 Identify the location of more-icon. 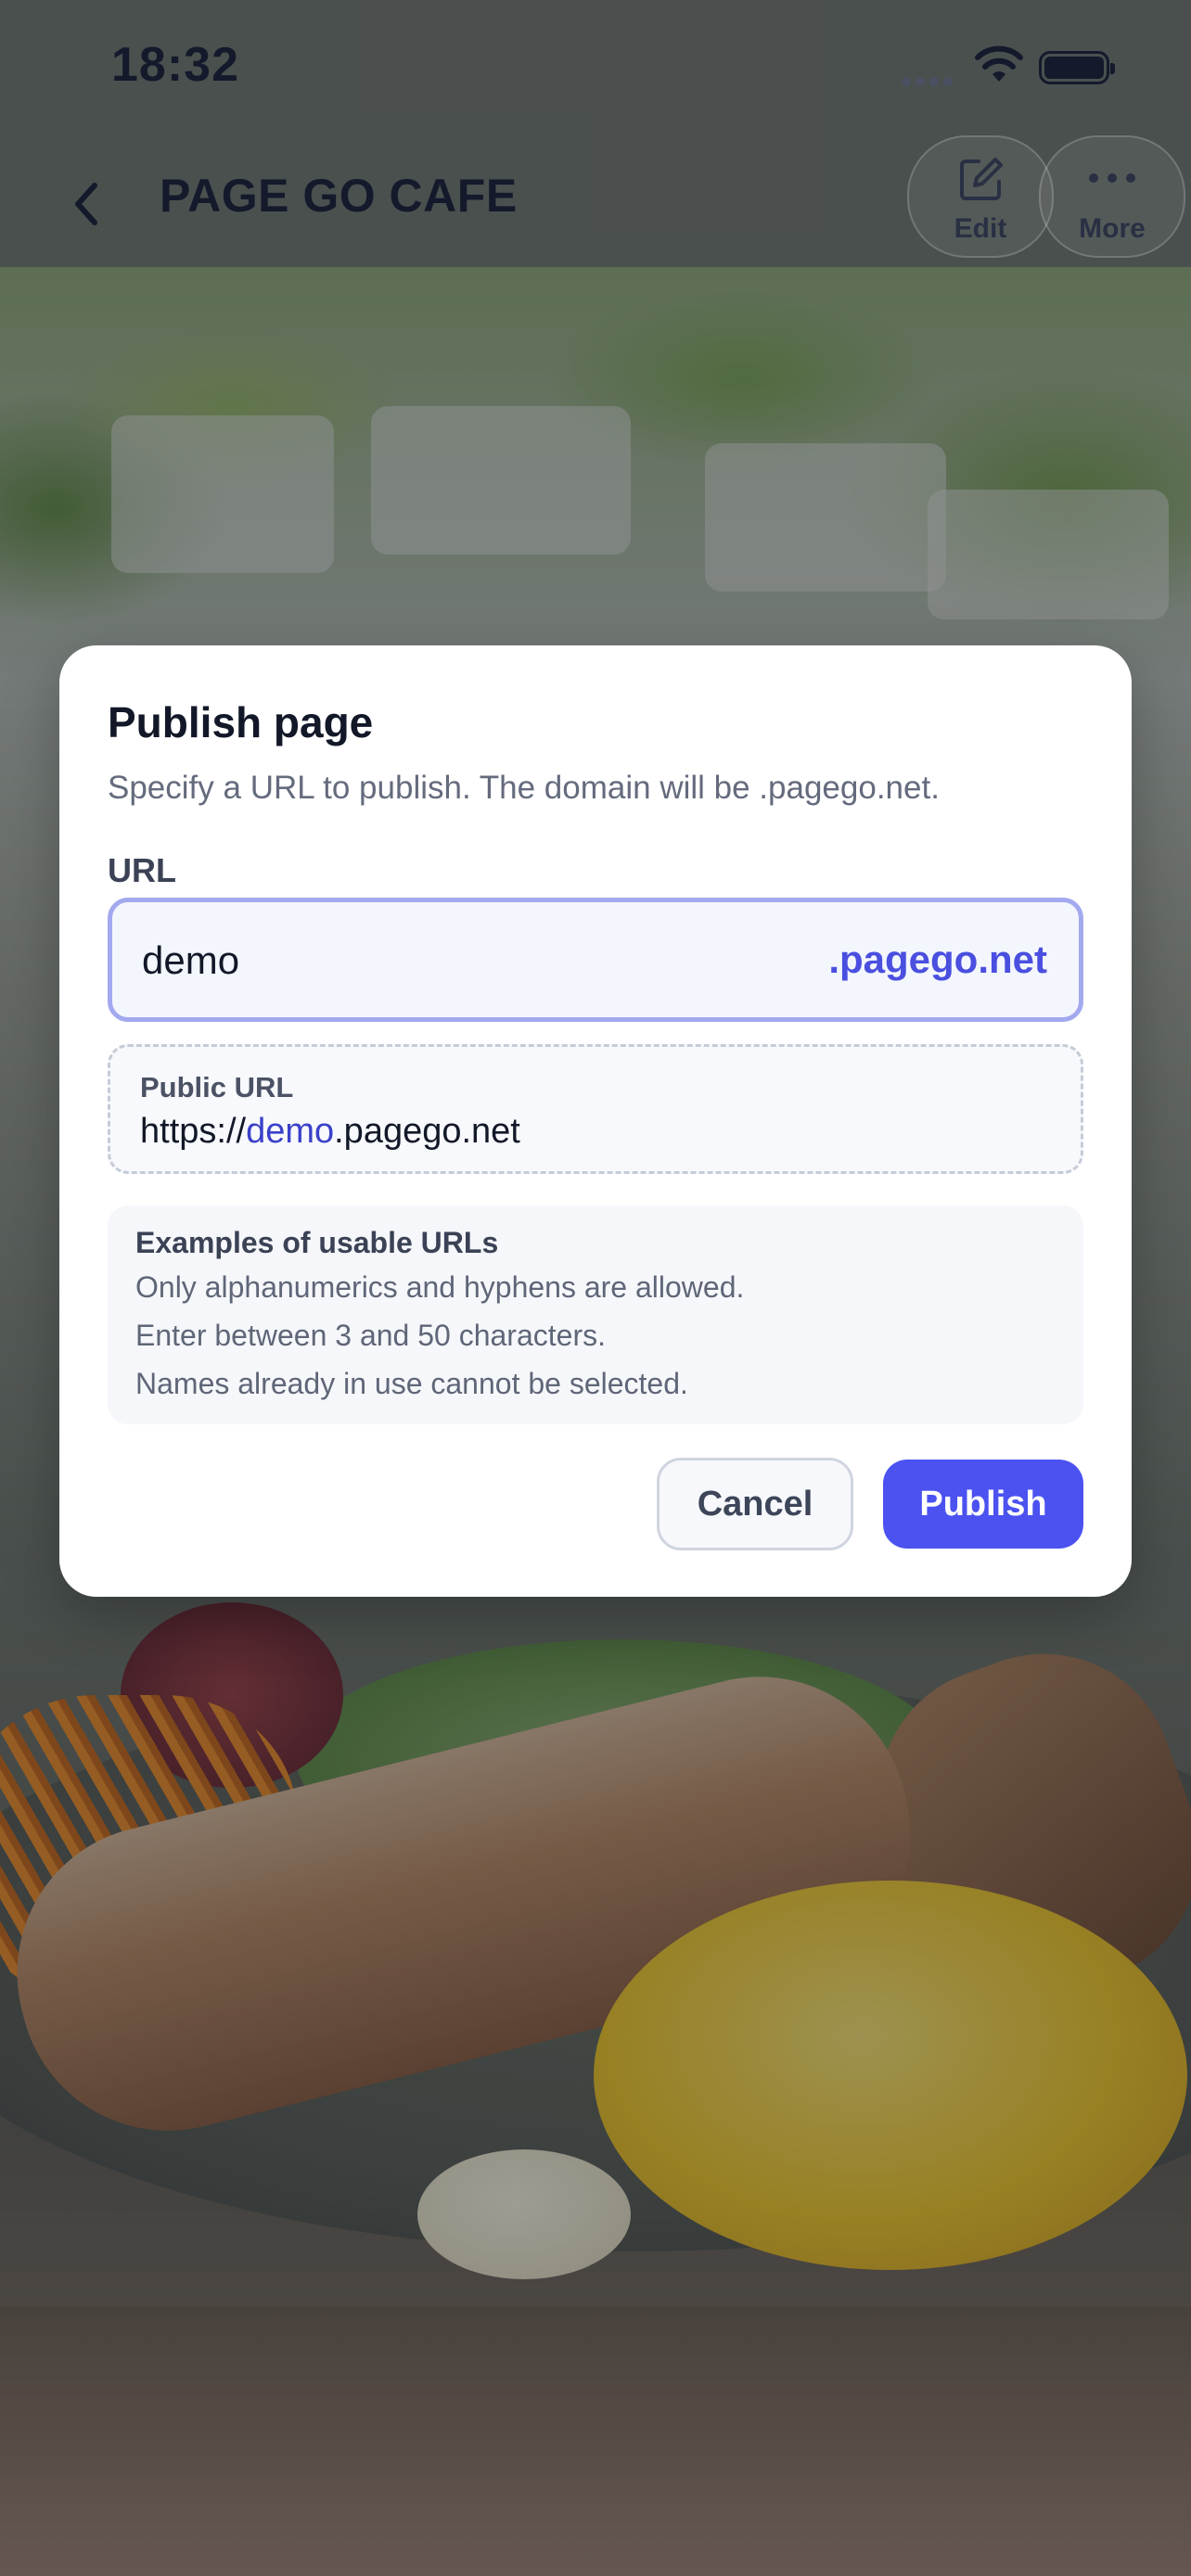
(1112, 182).